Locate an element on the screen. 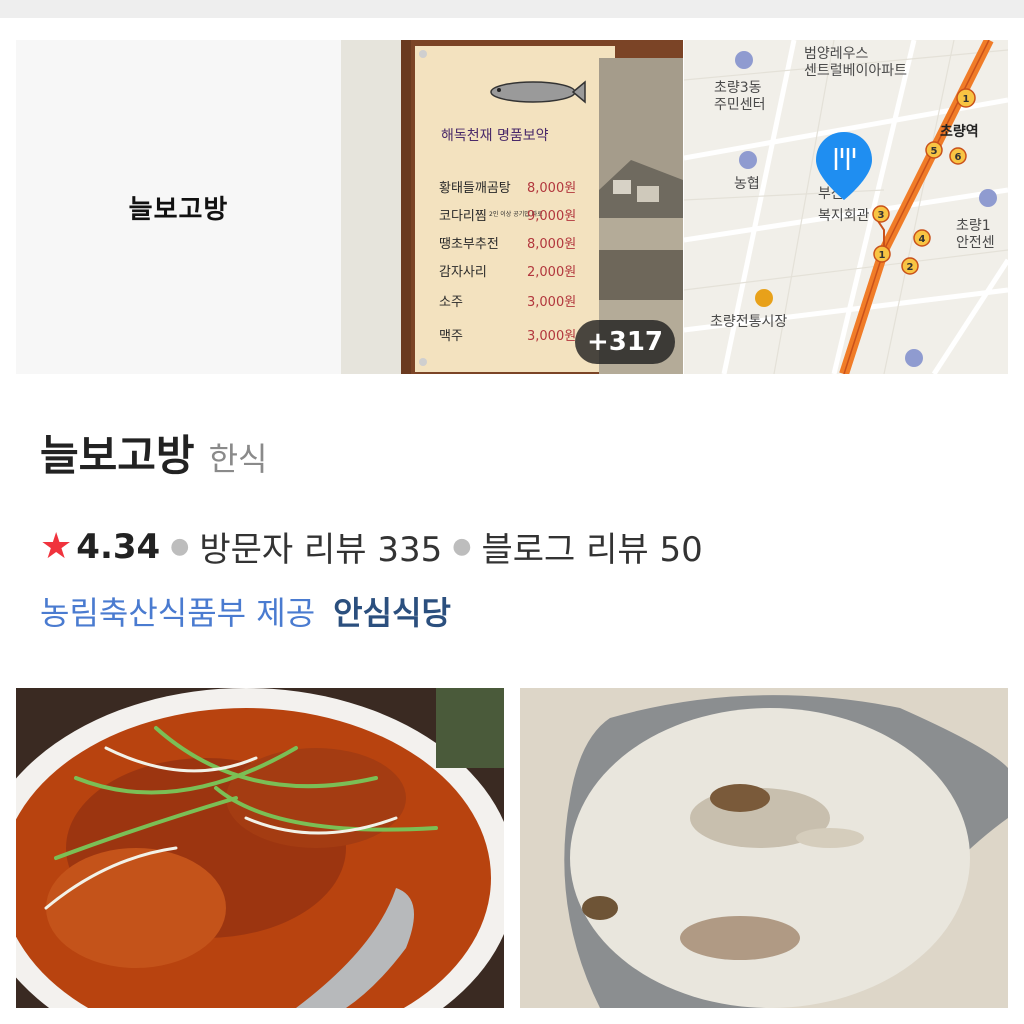 This screenshot has width=1024, height=1024. rating-row: ★ 4.34 ● 방문자 리뷰 335 ● 블로그 리뷰 50 is located at coordinates (371, 546).